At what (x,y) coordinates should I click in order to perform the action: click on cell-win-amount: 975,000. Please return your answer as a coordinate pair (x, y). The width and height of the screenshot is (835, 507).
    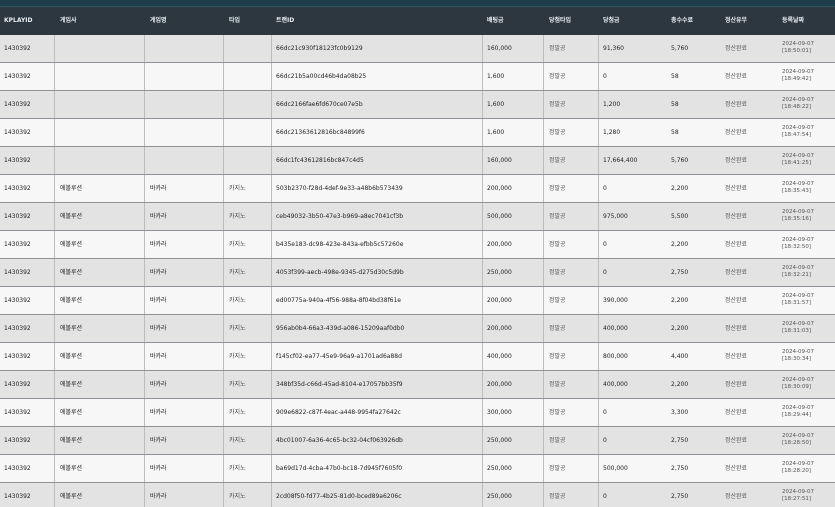
    Looking at the image, I should click on (615, 216).